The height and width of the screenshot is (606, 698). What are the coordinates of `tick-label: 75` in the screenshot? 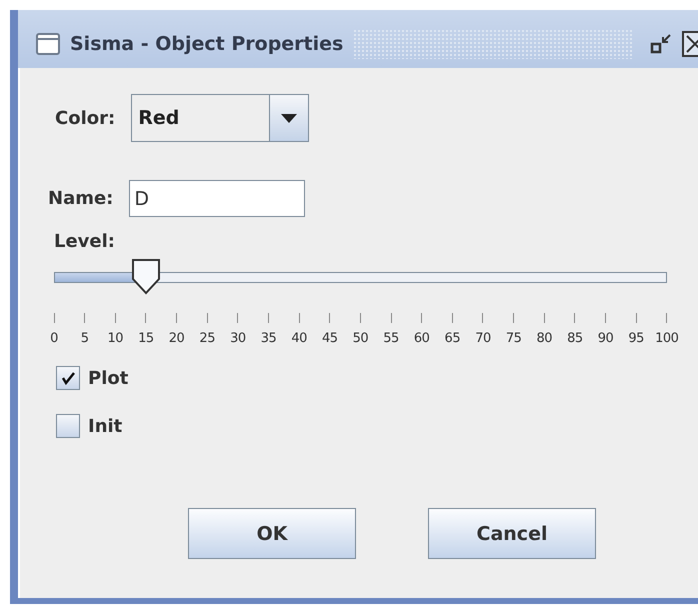 It's located at (514, 338).